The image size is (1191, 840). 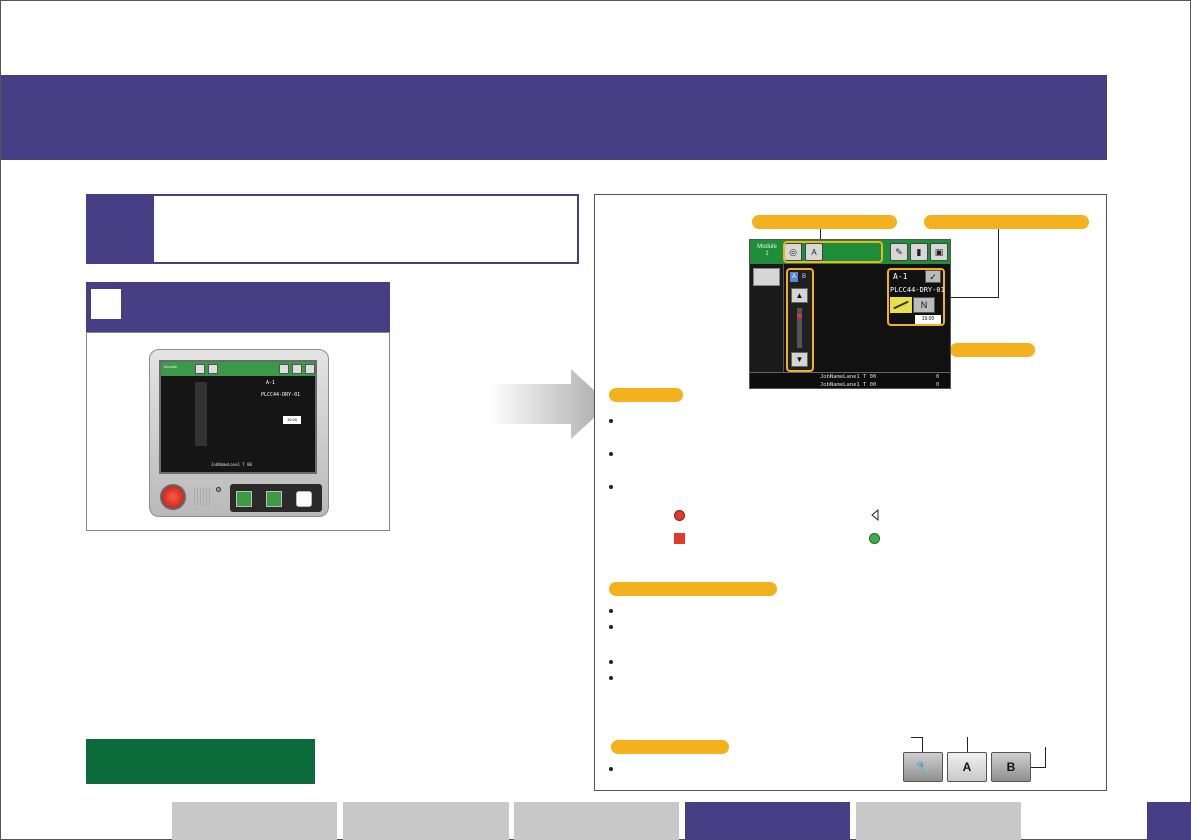 I want to click on power-key, so click(x=304, y=499).